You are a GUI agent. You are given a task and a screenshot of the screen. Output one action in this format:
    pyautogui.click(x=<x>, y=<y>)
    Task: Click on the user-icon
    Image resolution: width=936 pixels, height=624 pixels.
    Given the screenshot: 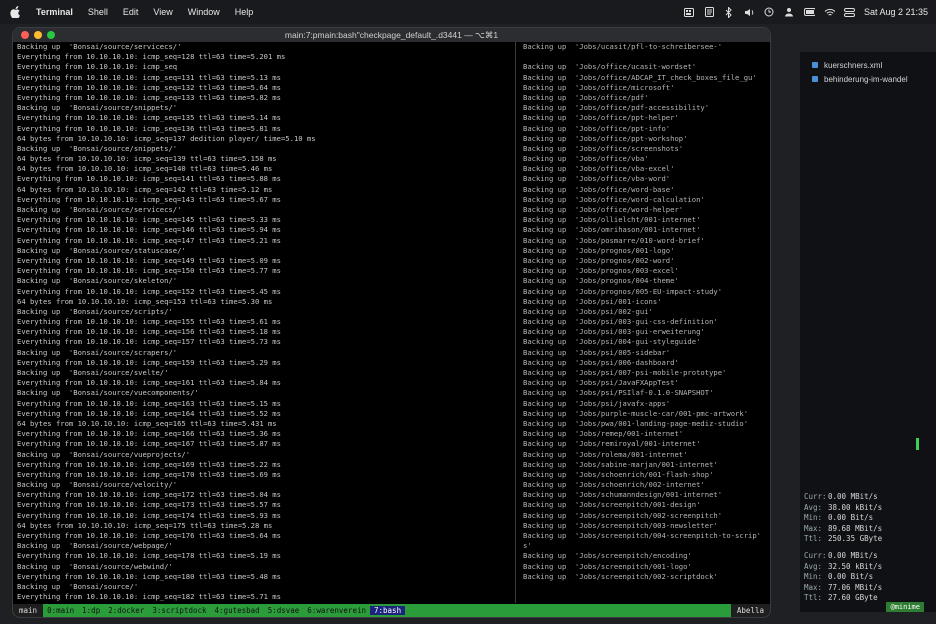 What is the action you would take?
    pyautogui.click(x=789, y=12)
    